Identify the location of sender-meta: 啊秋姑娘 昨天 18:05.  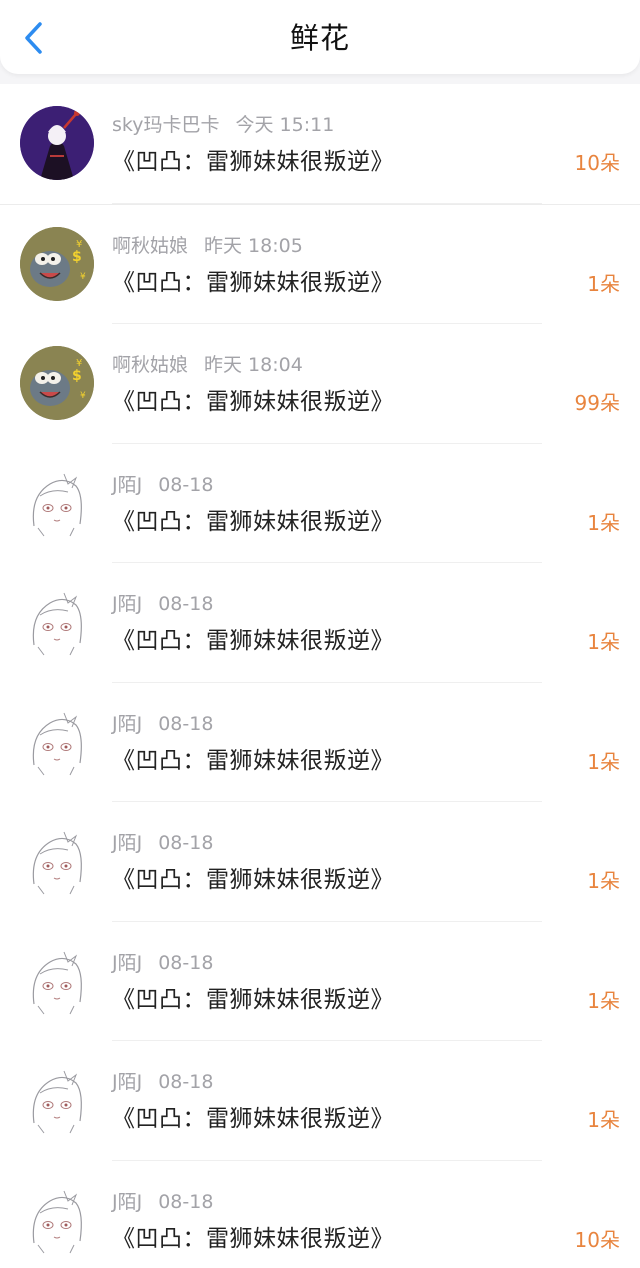
(207, 246).